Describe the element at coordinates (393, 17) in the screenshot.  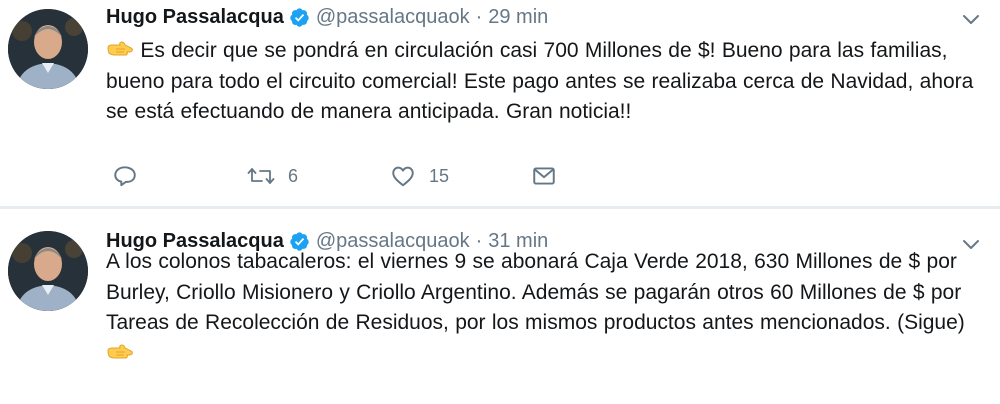
I see `author-handle: @passalacquaok` at that location.